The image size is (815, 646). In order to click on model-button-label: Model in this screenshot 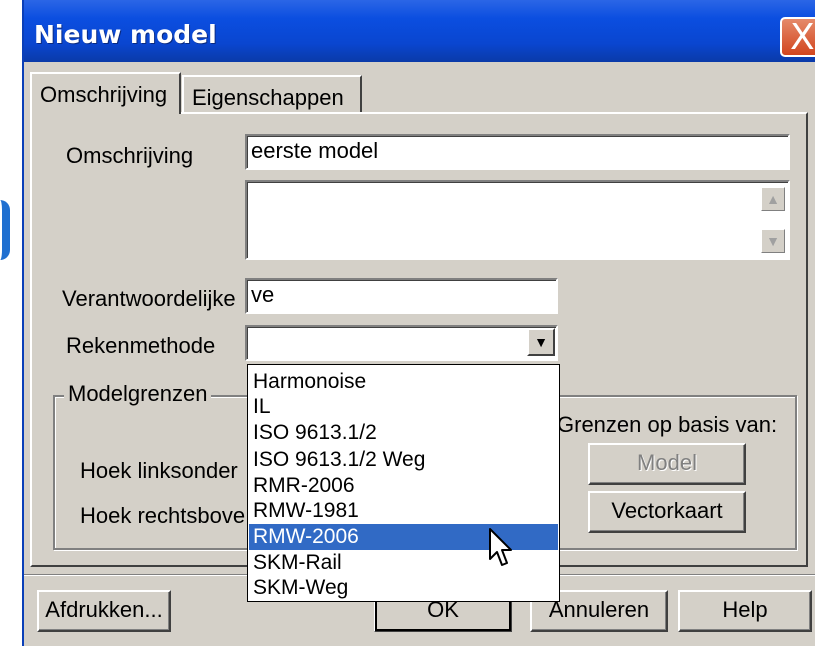, I will do `click(667, 462)`.